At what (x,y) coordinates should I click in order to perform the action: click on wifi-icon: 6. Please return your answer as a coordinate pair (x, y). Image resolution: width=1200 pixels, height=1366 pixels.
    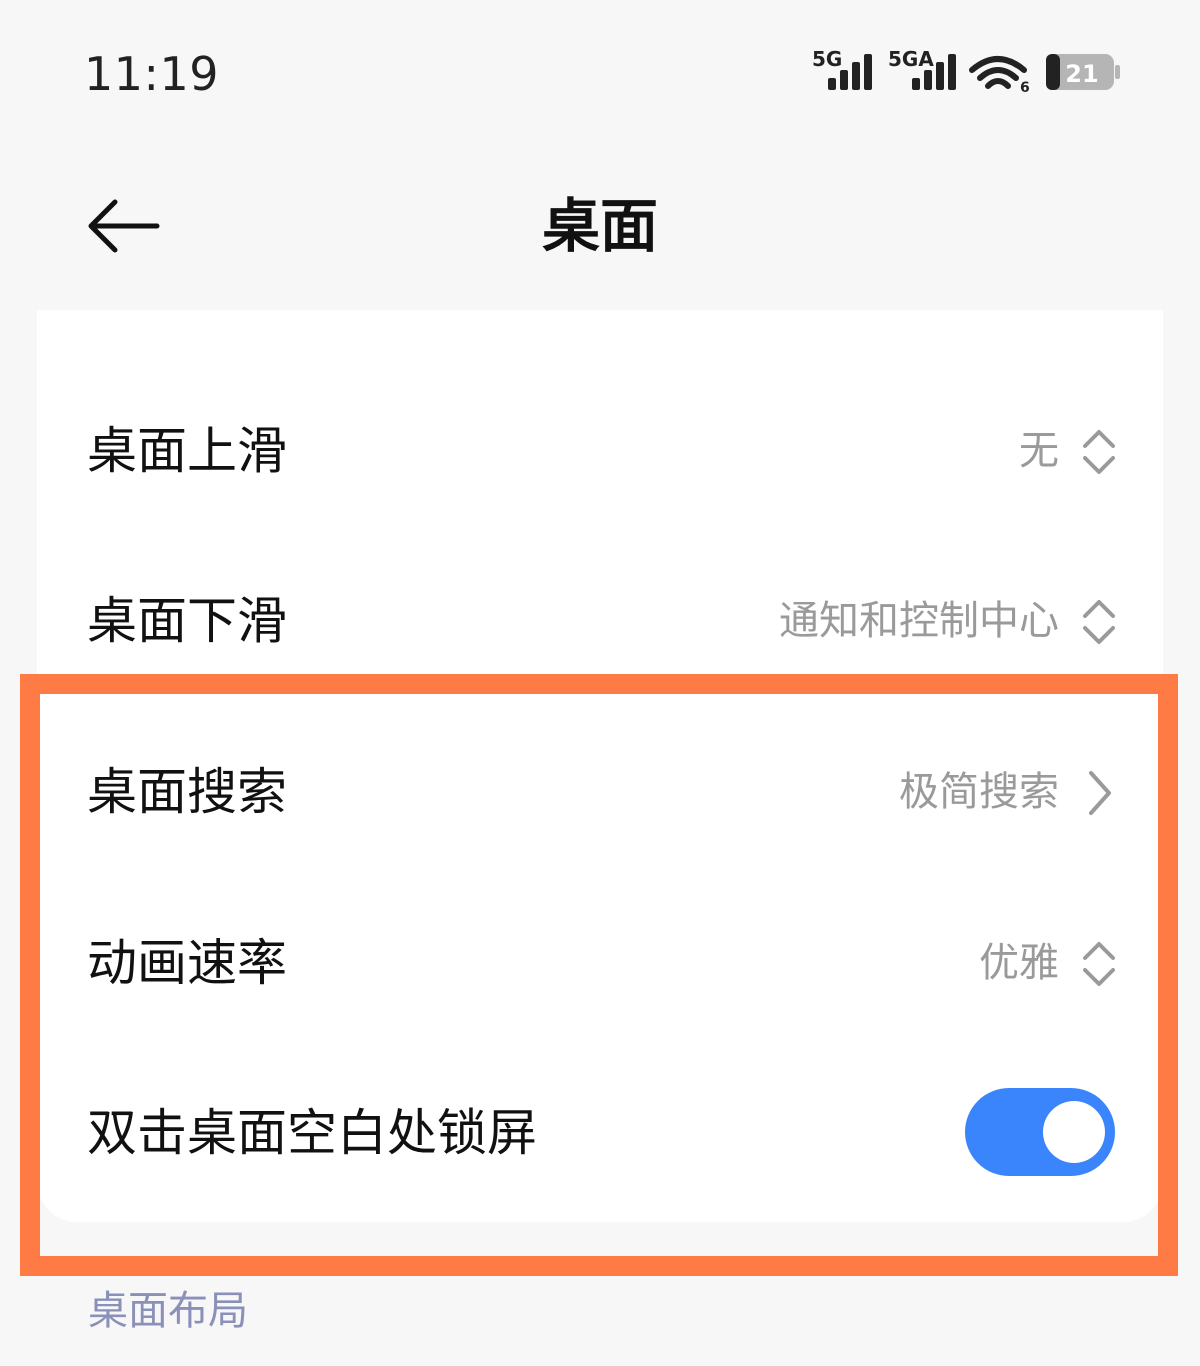
    Looking at the image, I should click on (999, 76).